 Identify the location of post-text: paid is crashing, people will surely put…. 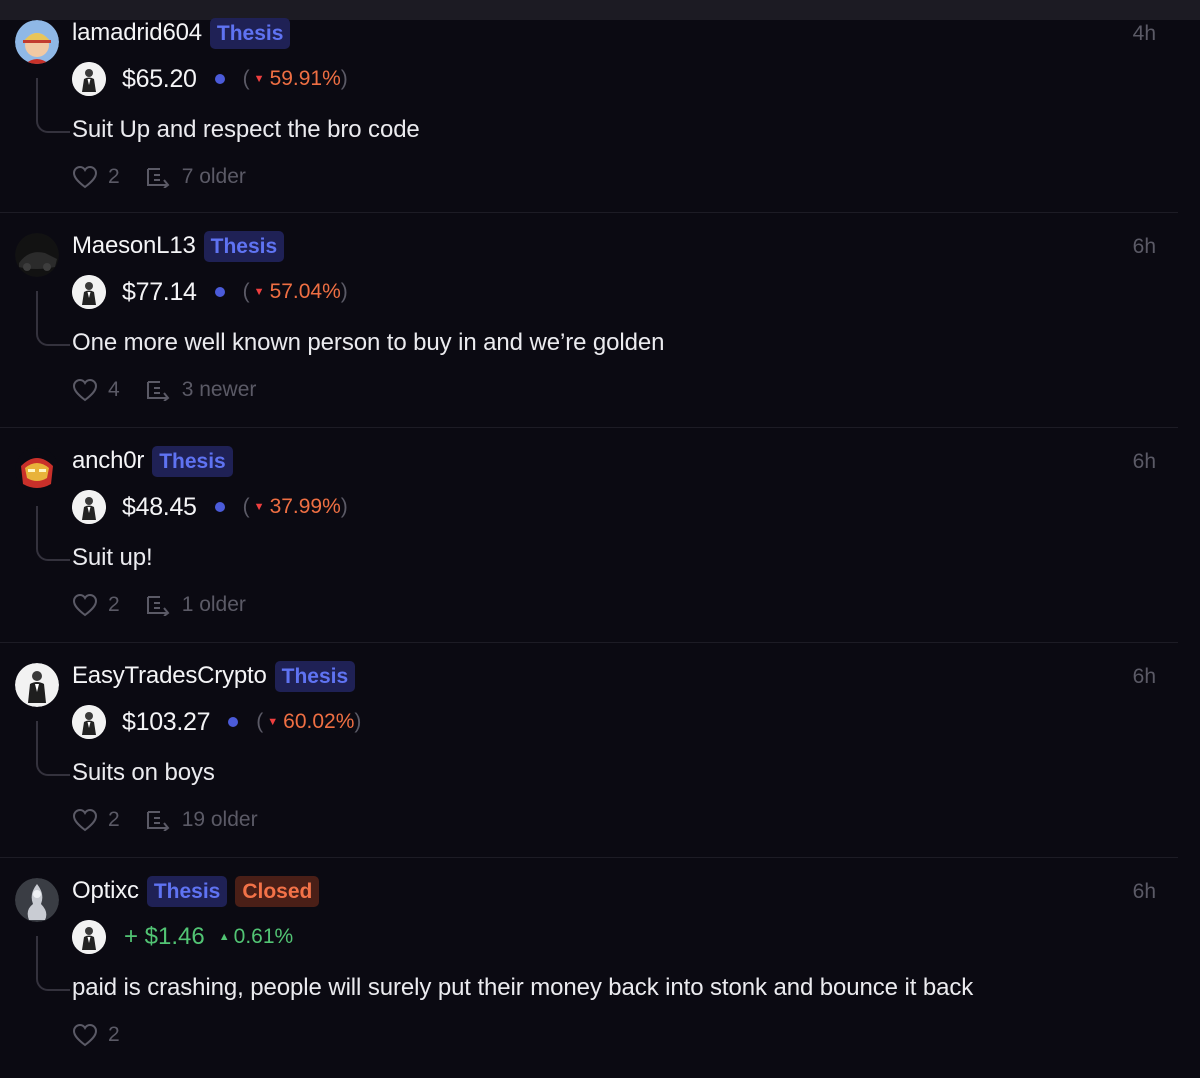
(523, 987).